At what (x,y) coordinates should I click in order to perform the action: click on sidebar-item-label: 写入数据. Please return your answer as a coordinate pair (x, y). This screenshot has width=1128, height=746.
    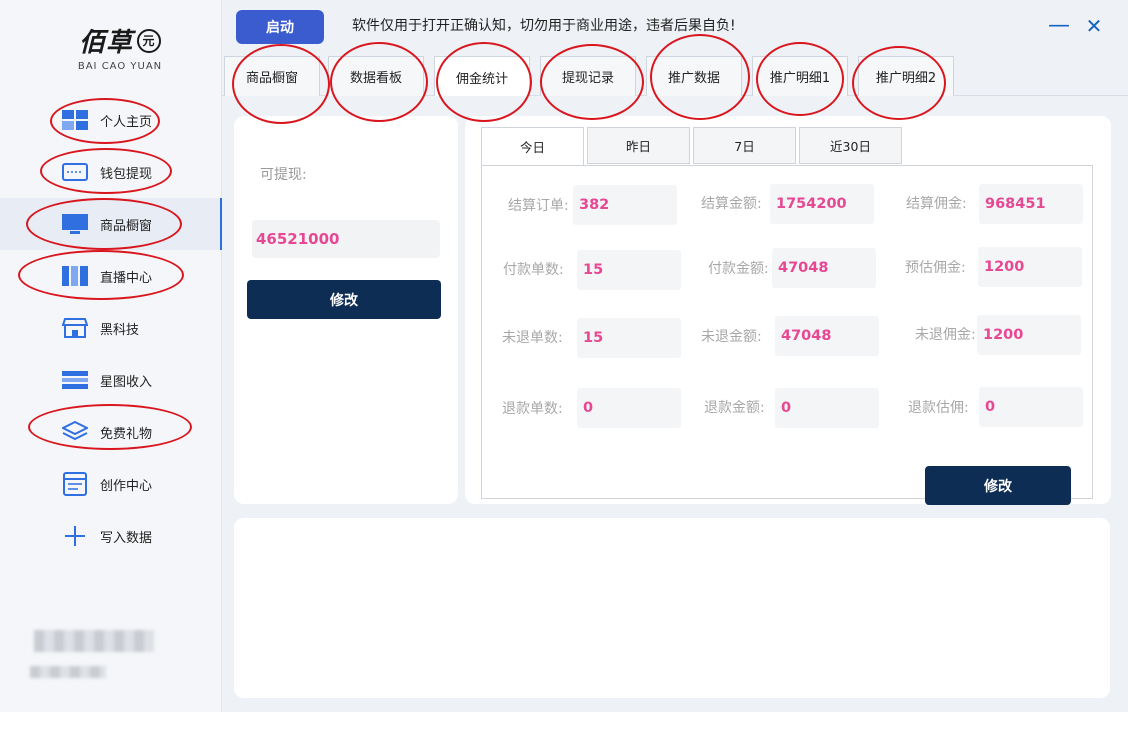
    Looking at the image, I should click on (126, 538).